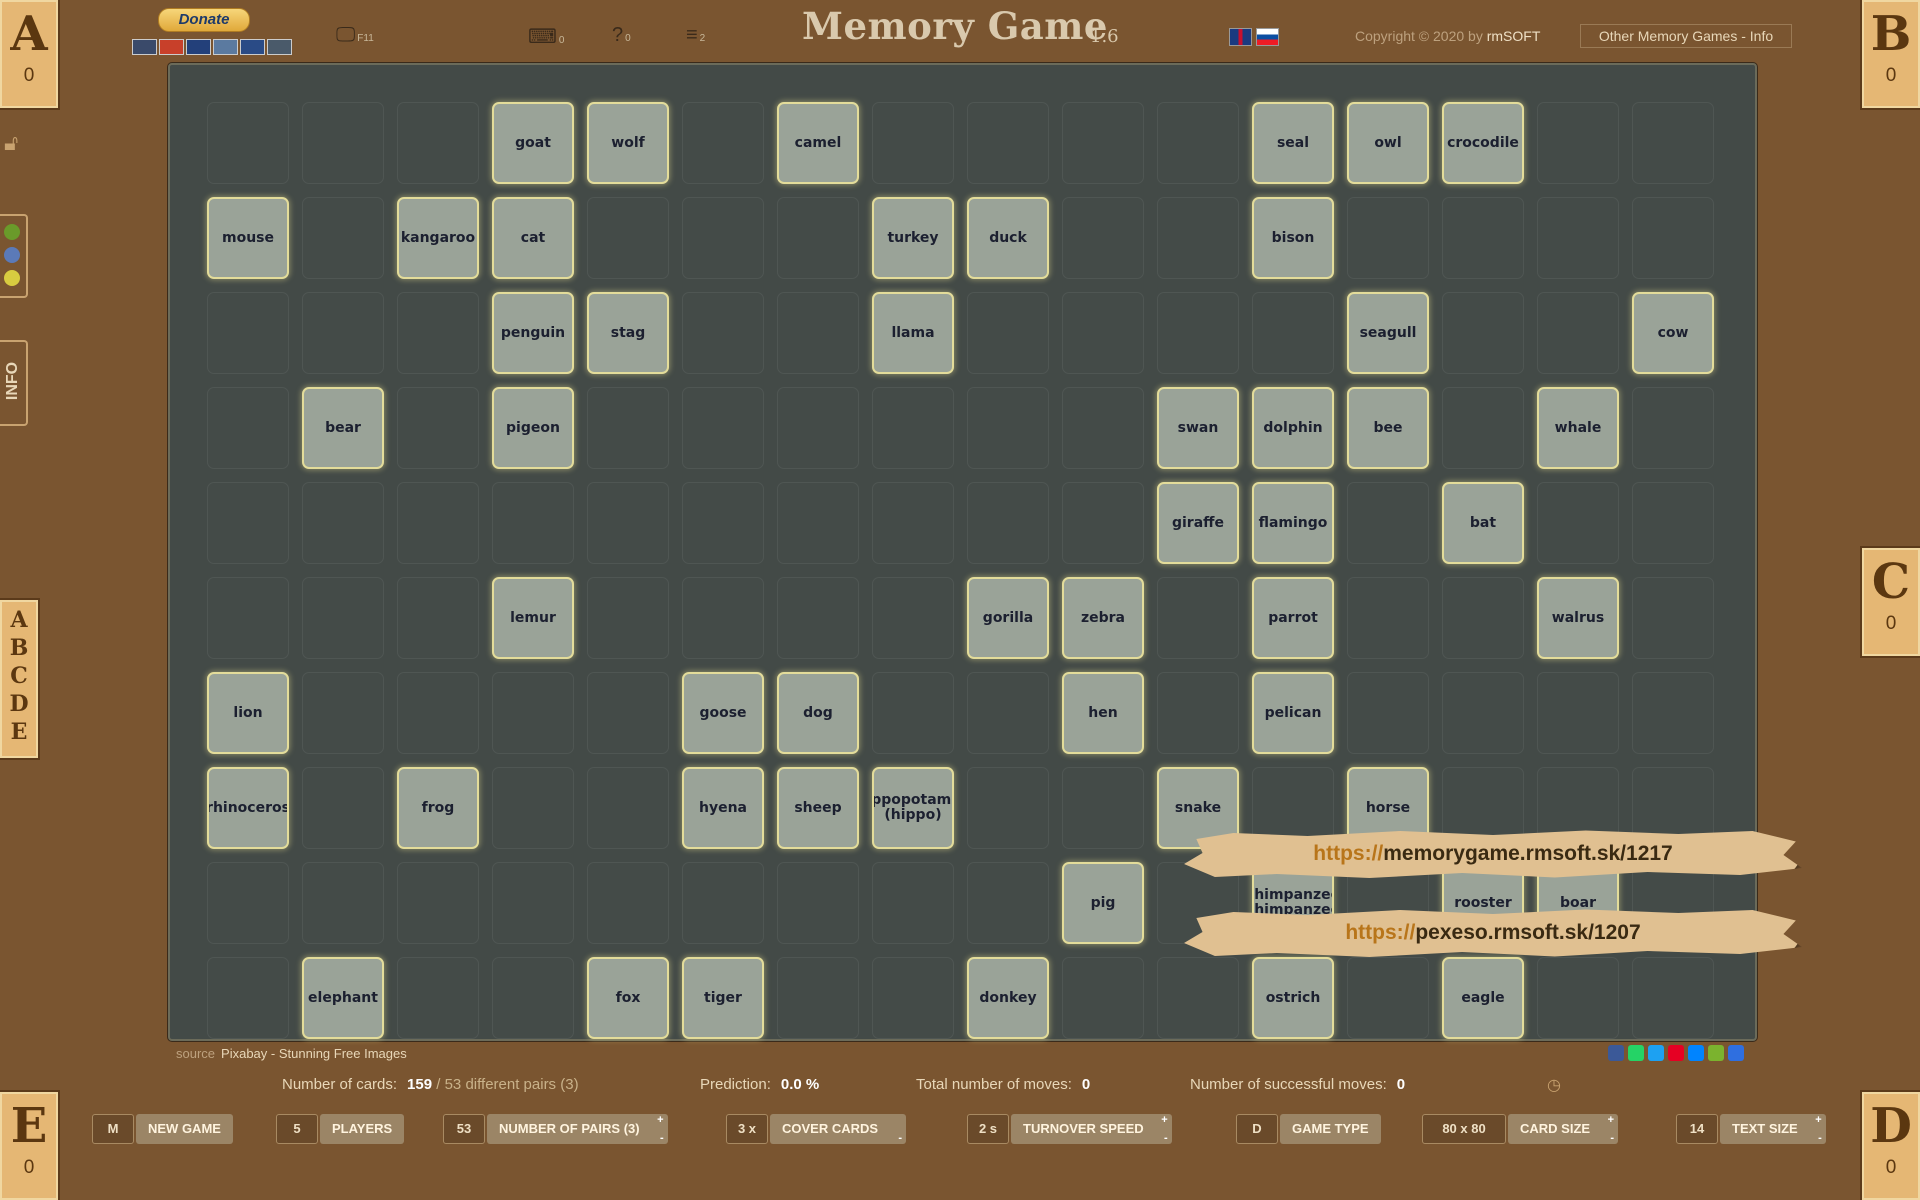  What do you see at coordinates (343, 998) in the screenshot?
I see `card-face-up: elephant` at bounding box center [343, 998].